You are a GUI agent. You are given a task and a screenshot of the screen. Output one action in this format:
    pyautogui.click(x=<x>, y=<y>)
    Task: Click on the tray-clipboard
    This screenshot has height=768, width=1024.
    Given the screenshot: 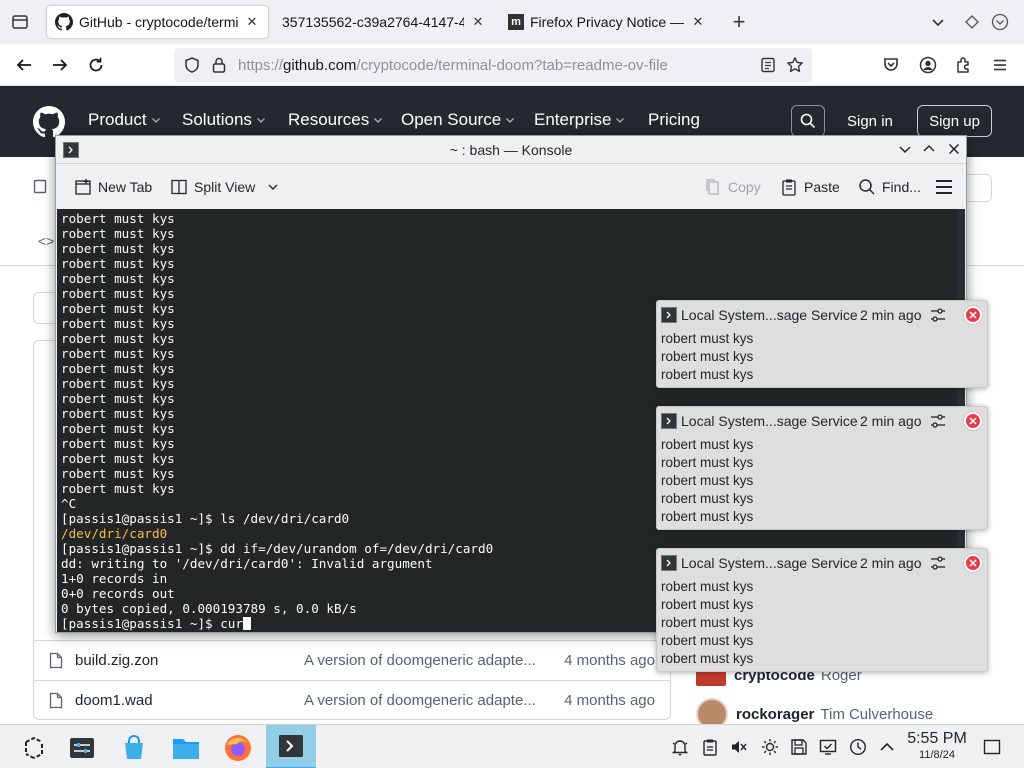 What is the action you would take?
    pyautogui.click(x=710, y=747)
    